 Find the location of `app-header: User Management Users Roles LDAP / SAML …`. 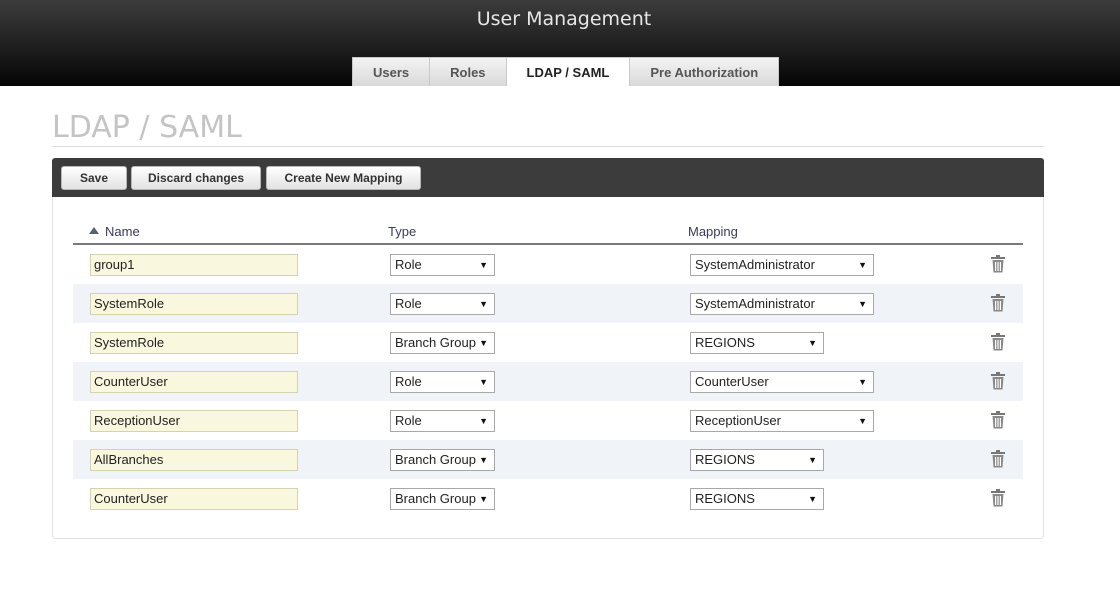

app-header: User Management Users Roles LDAP / SAML … is located at coordinates (560, 43).